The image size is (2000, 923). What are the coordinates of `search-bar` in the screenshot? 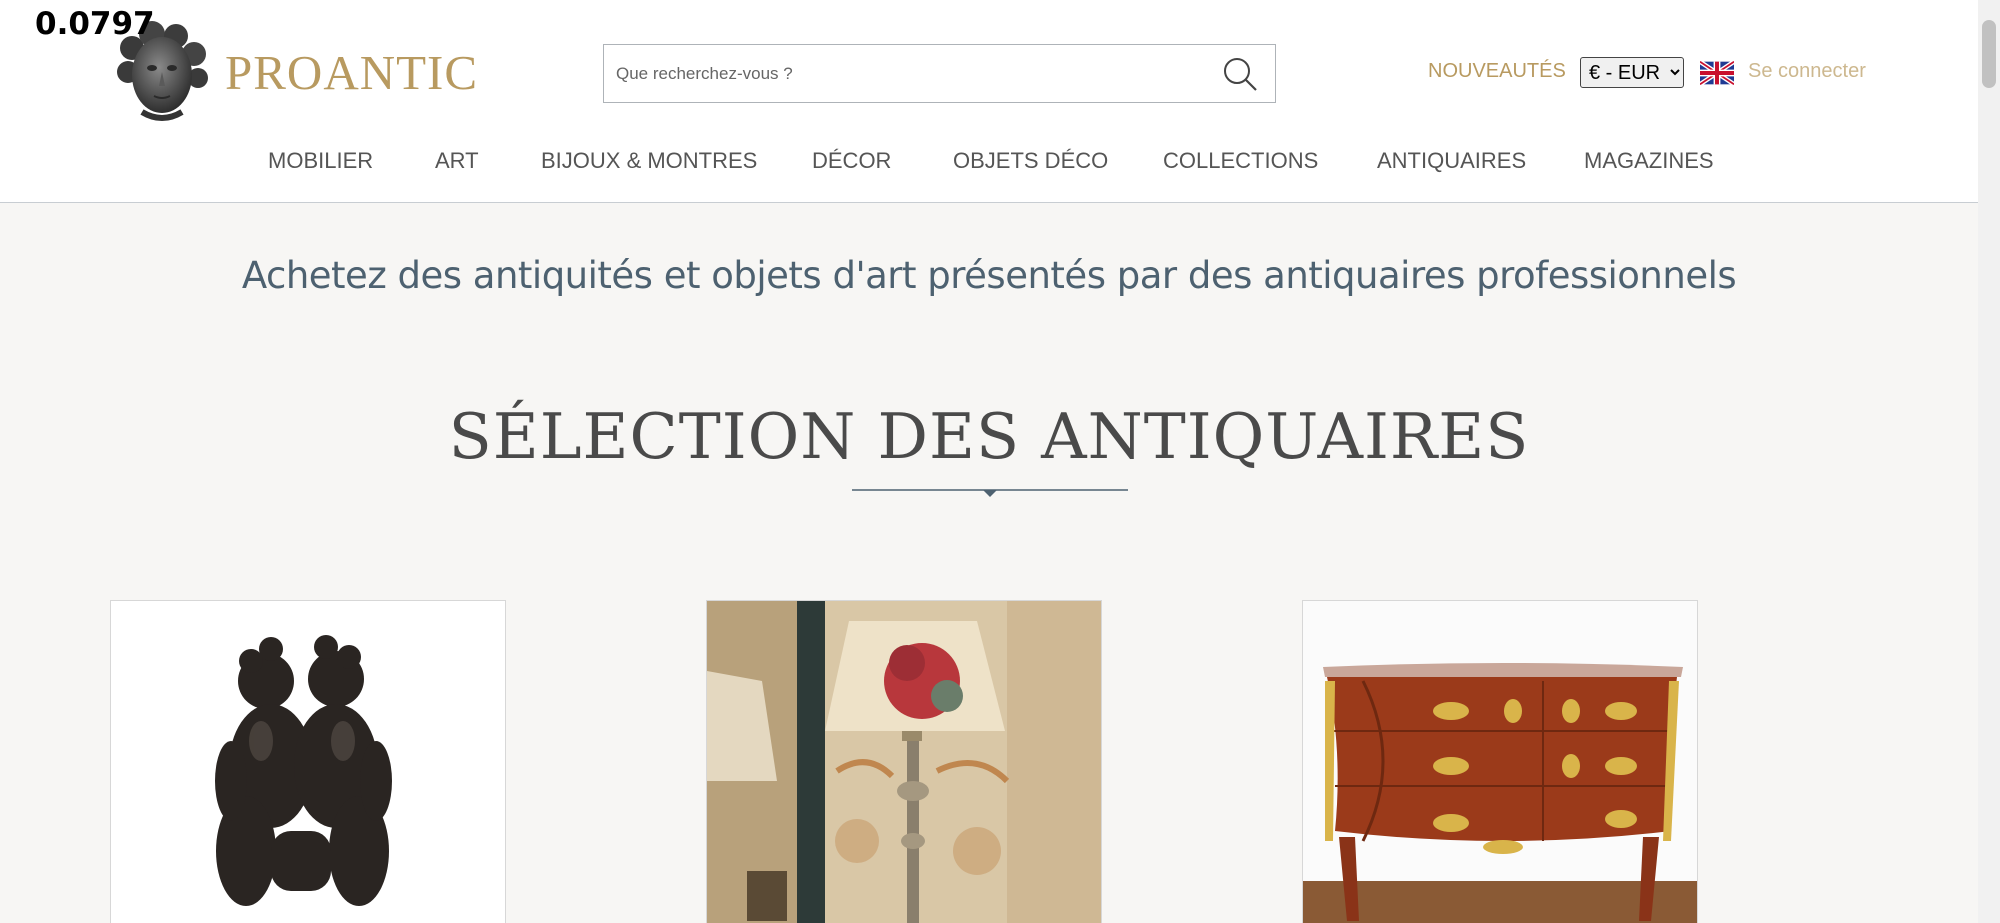 It's located at (939, 73).